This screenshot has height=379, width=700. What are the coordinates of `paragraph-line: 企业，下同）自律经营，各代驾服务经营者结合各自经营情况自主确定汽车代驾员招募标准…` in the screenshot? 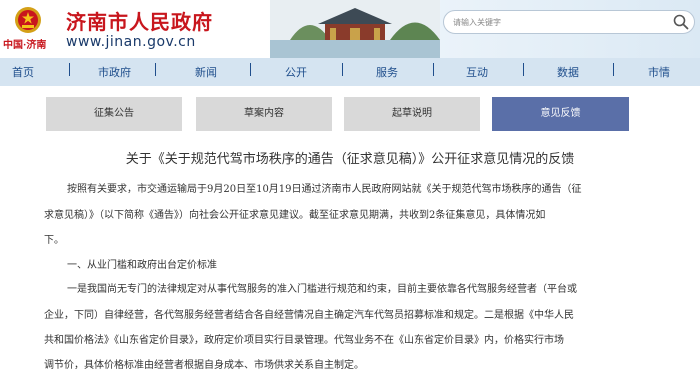 It's located at (309, 315).